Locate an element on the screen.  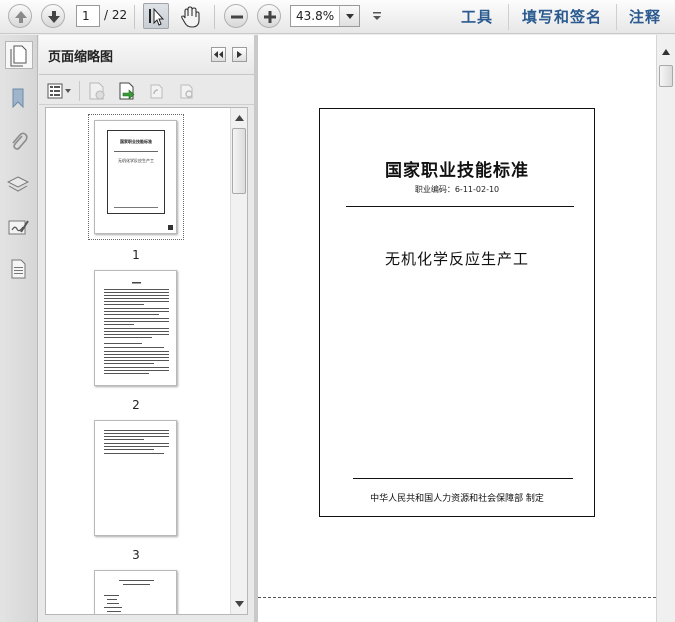
bookmark-icon is located at coordinates (18, 98).